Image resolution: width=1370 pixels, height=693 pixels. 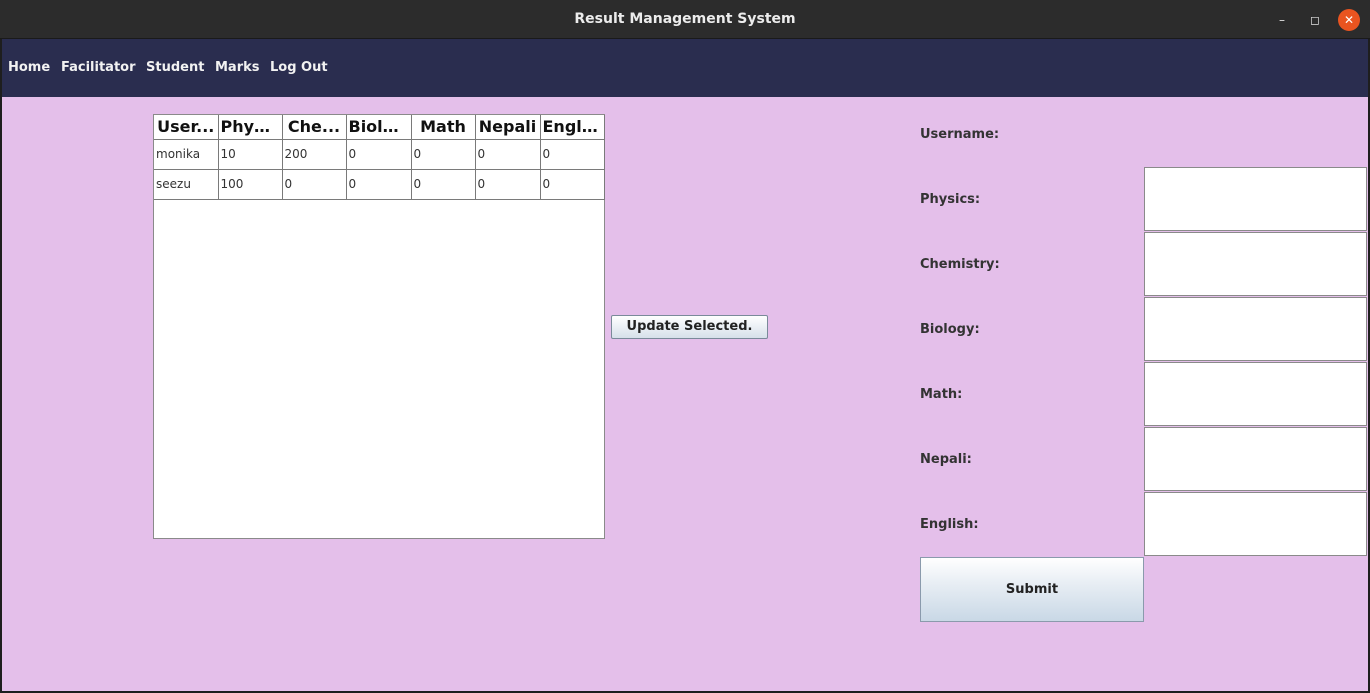 I want to click on english-input, so click(x=1255, y=524).